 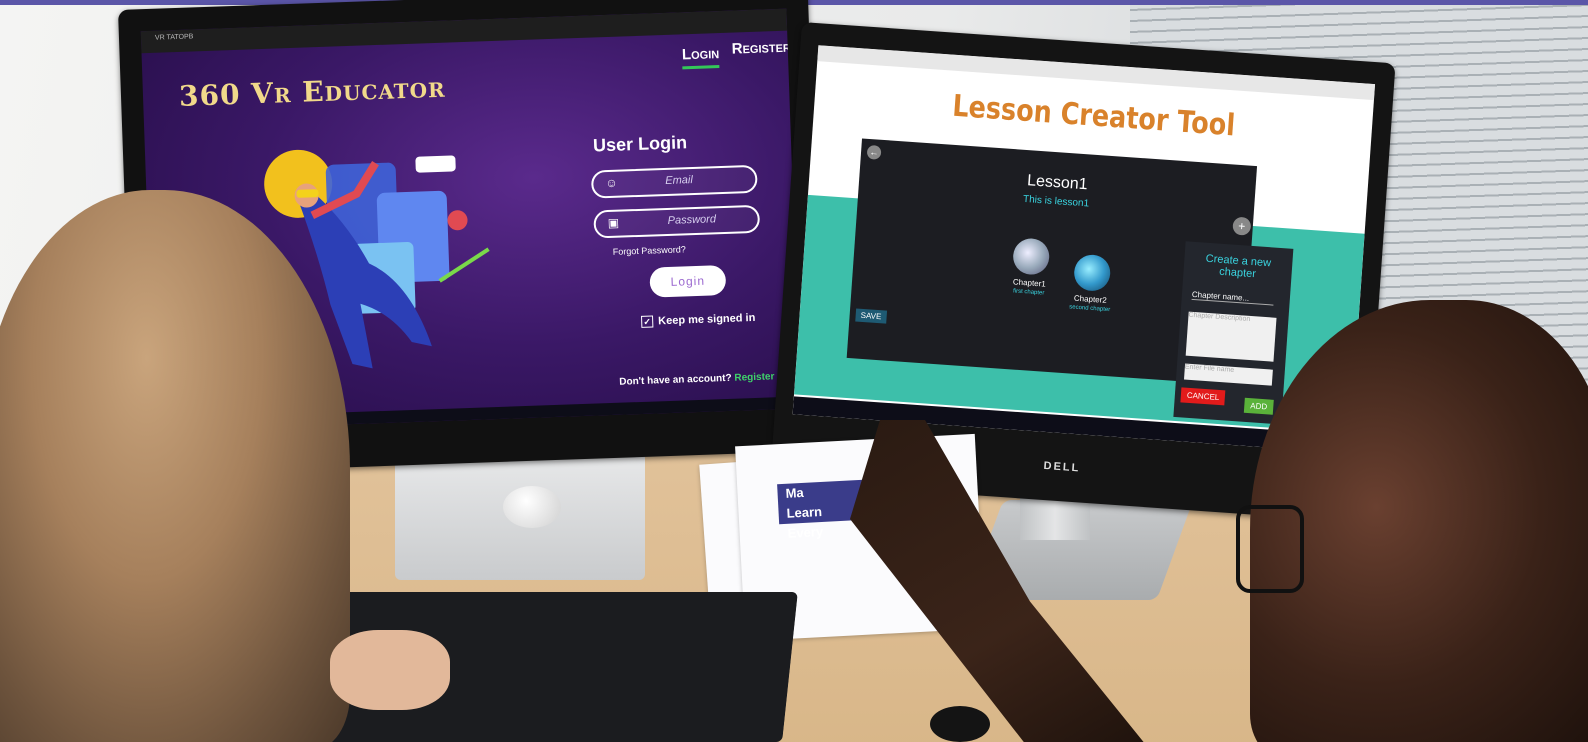 I want to click on computer-mouse, so click(x=960, y=724).